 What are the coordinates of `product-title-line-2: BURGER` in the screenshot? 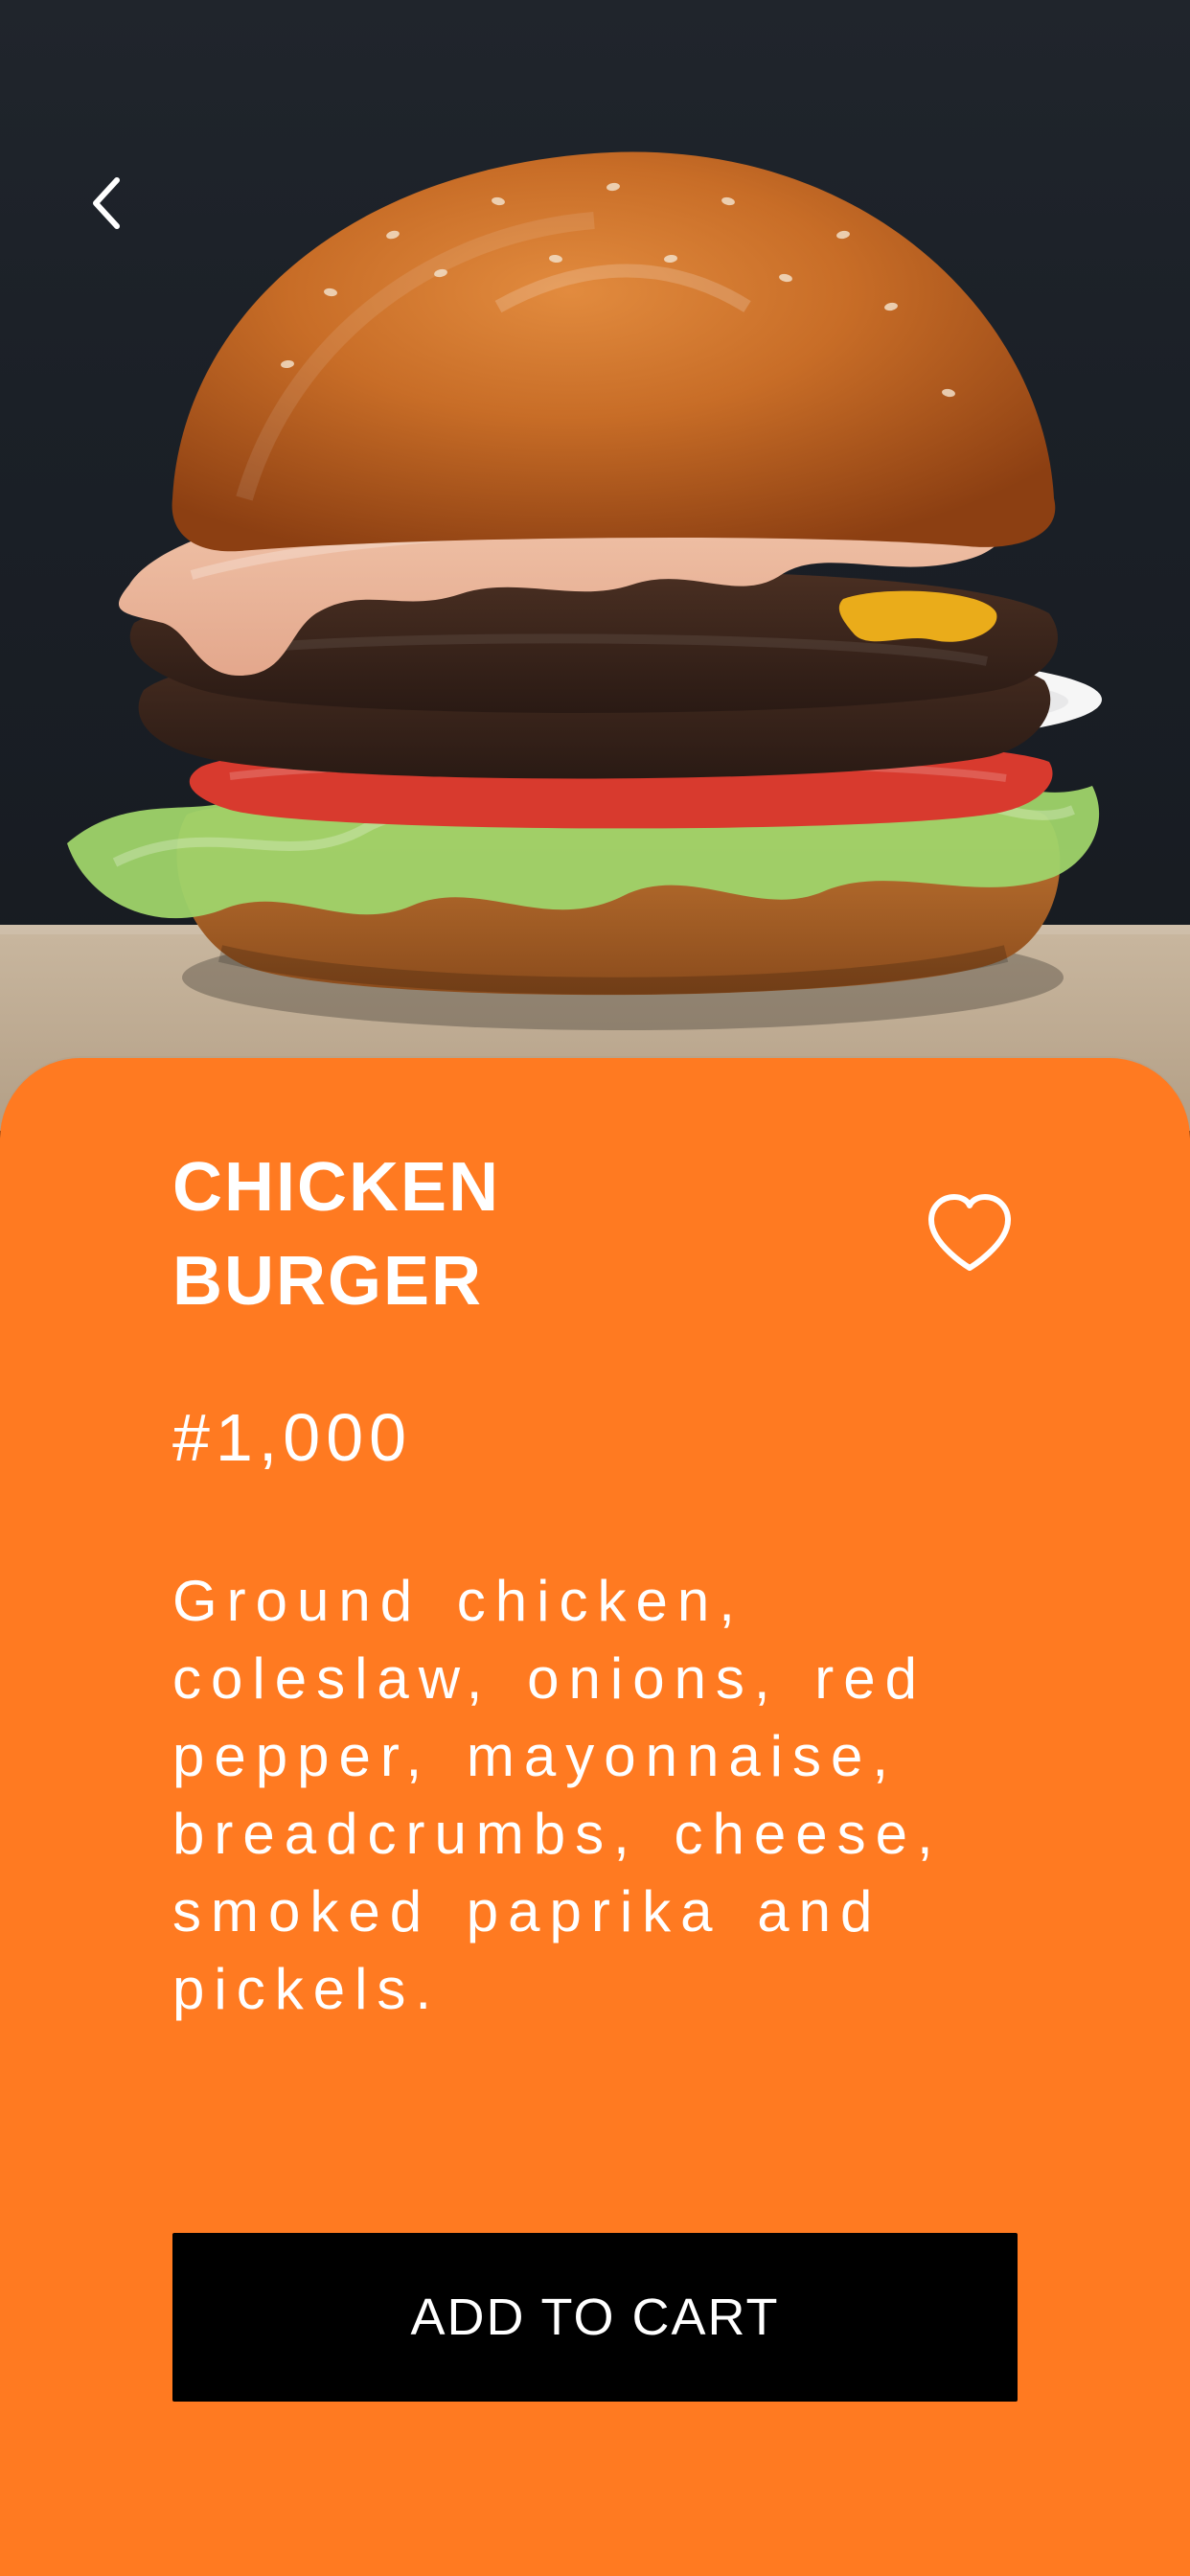 It's located at (328, 1281).